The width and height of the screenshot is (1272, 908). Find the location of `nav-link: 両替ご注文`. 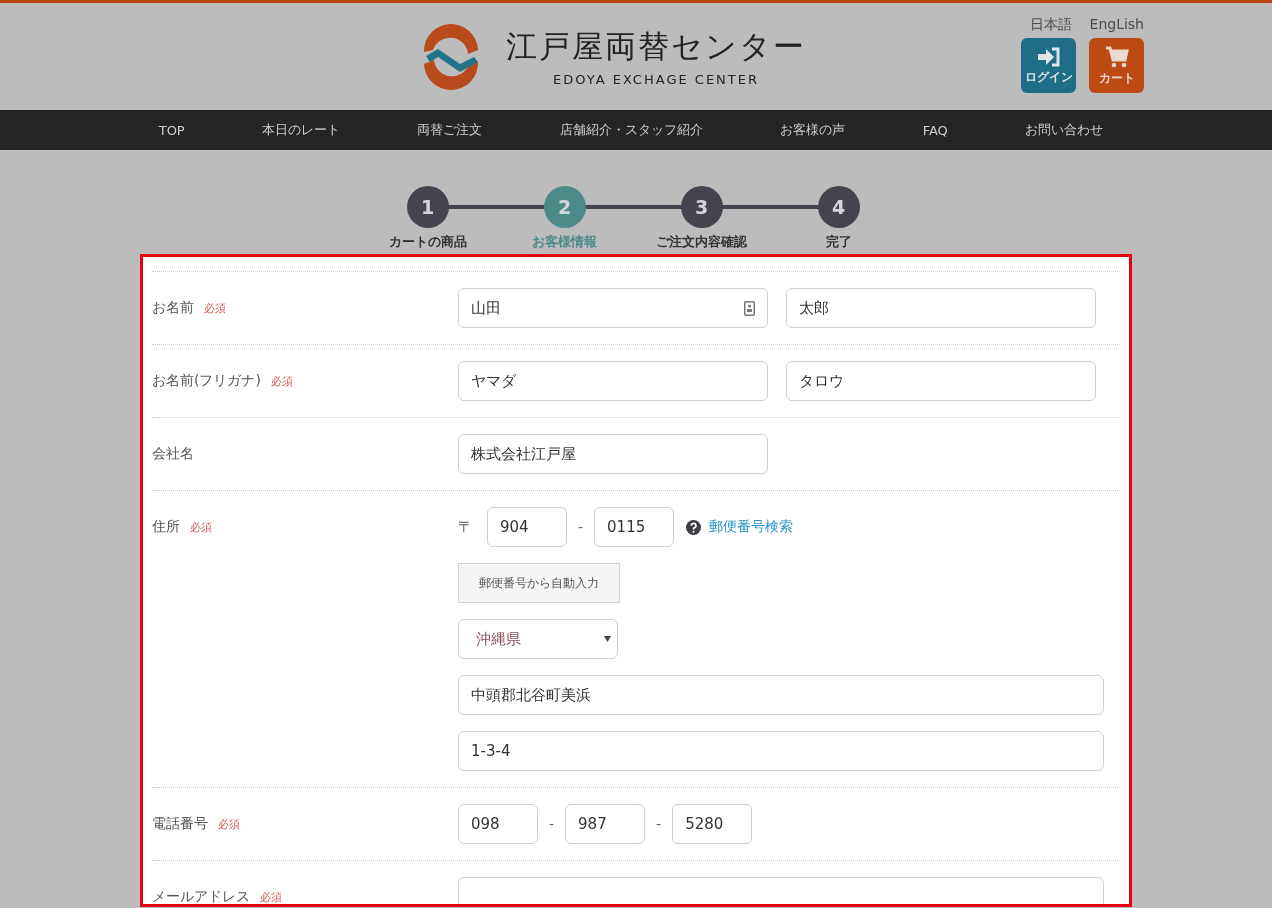

nav-link: 両替ご注文 is located at coordinates (450, 130).